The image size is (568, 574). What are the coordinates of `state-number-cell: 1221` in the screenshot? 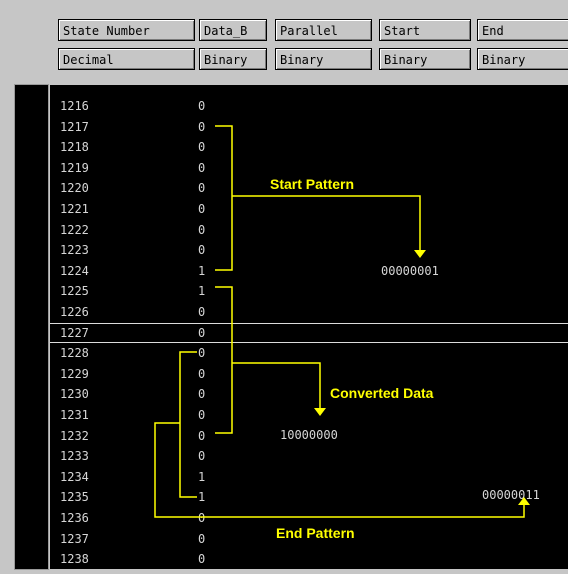 It's located at (74, 209).